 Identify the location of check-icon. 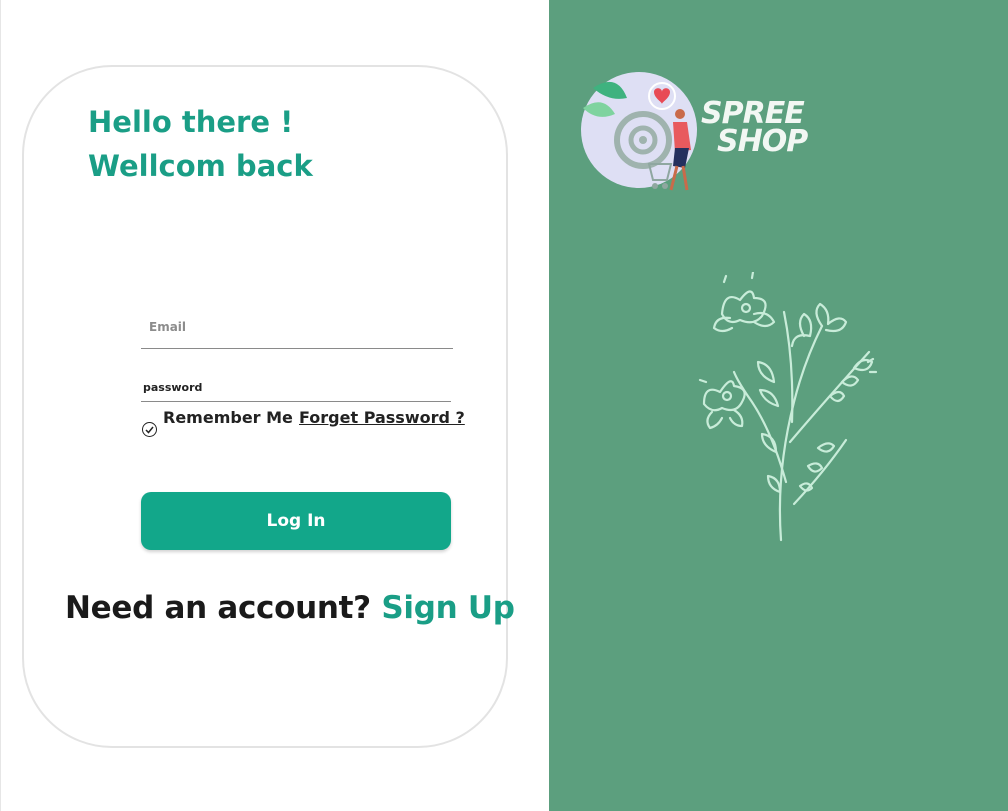
(149, 430).